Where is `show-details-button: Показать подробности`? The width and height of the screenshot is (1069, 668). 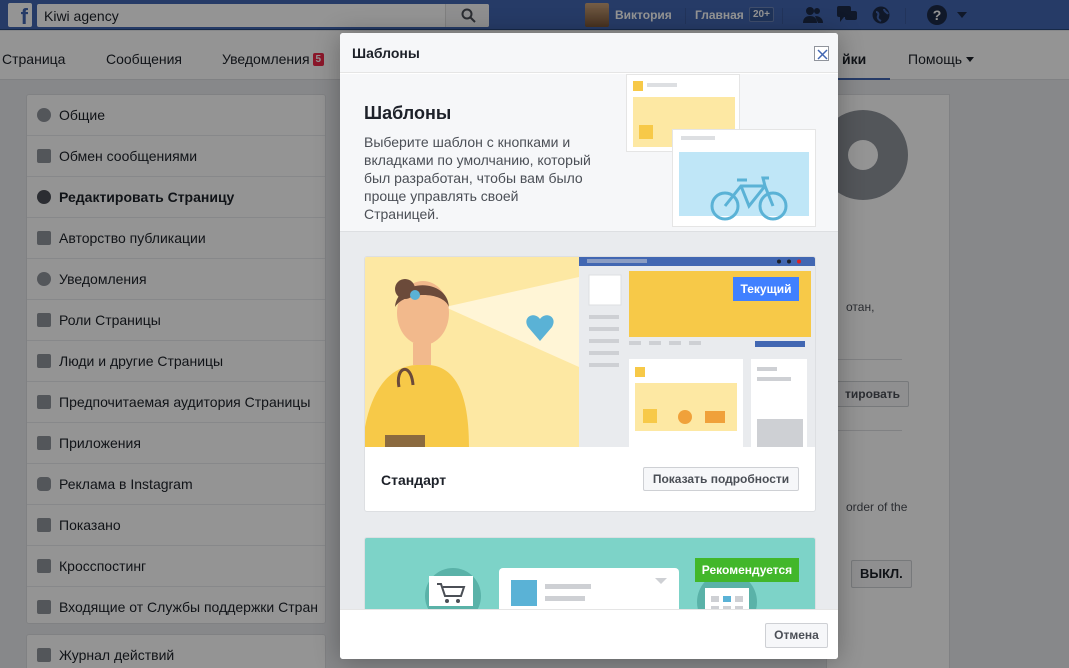
show-details-button: Показать подробности is located at coordinates (721, 479).